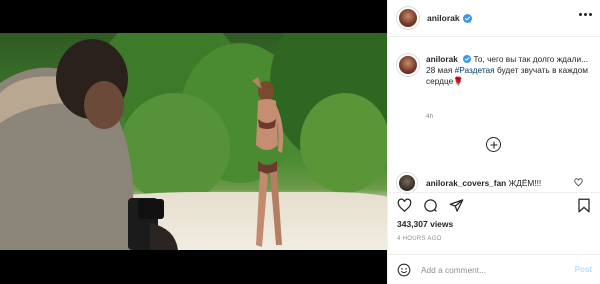 This screenshot has width=600, height=284. Describe the element at coordinates (491, 269) in the screenshot. I see `comment-input` at that location.